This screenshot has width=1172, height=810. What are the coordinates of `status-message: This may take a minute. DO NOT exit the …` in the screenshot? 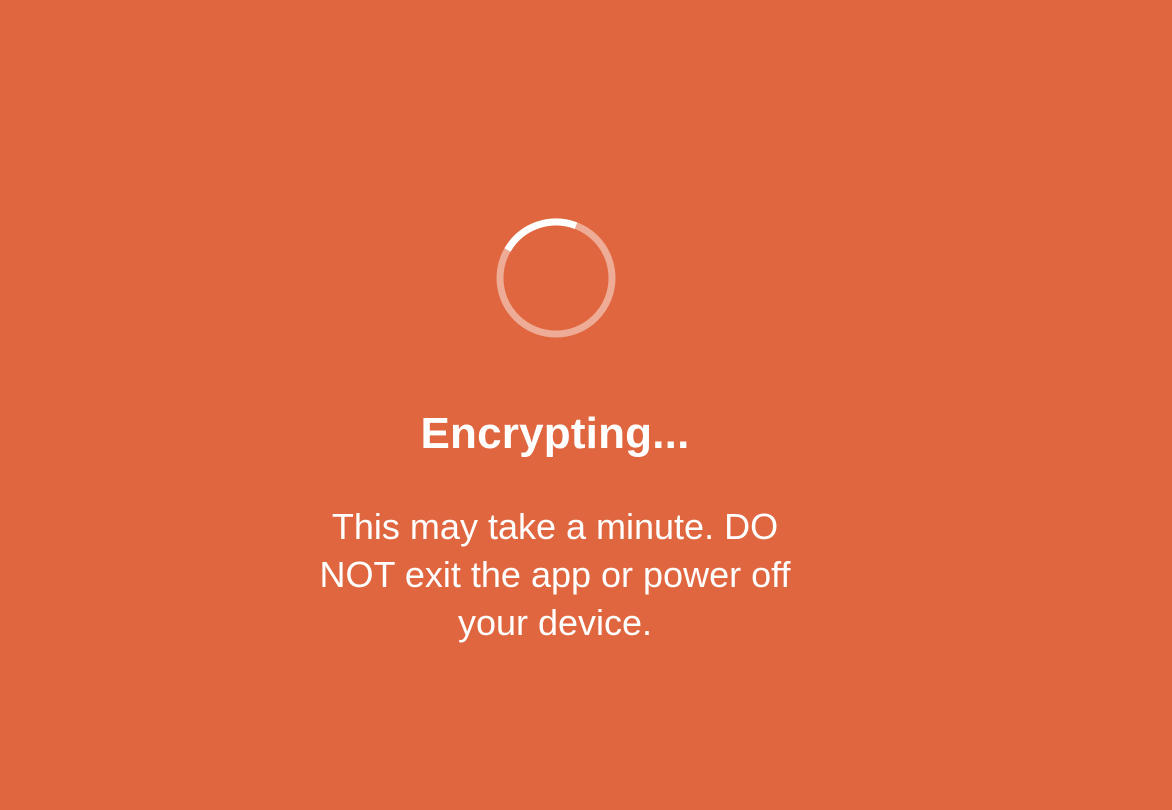 It's located at (555, 574).